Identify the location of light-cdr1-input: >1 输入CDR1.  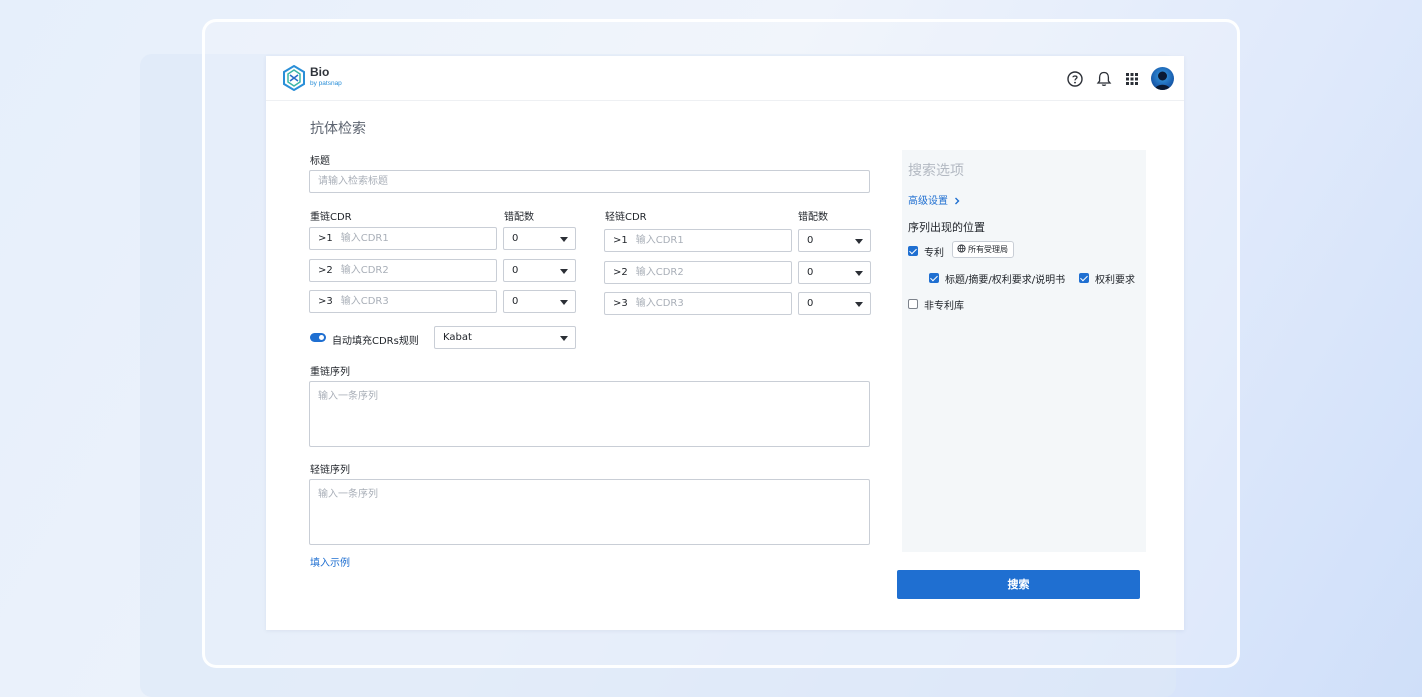
(698, 240).